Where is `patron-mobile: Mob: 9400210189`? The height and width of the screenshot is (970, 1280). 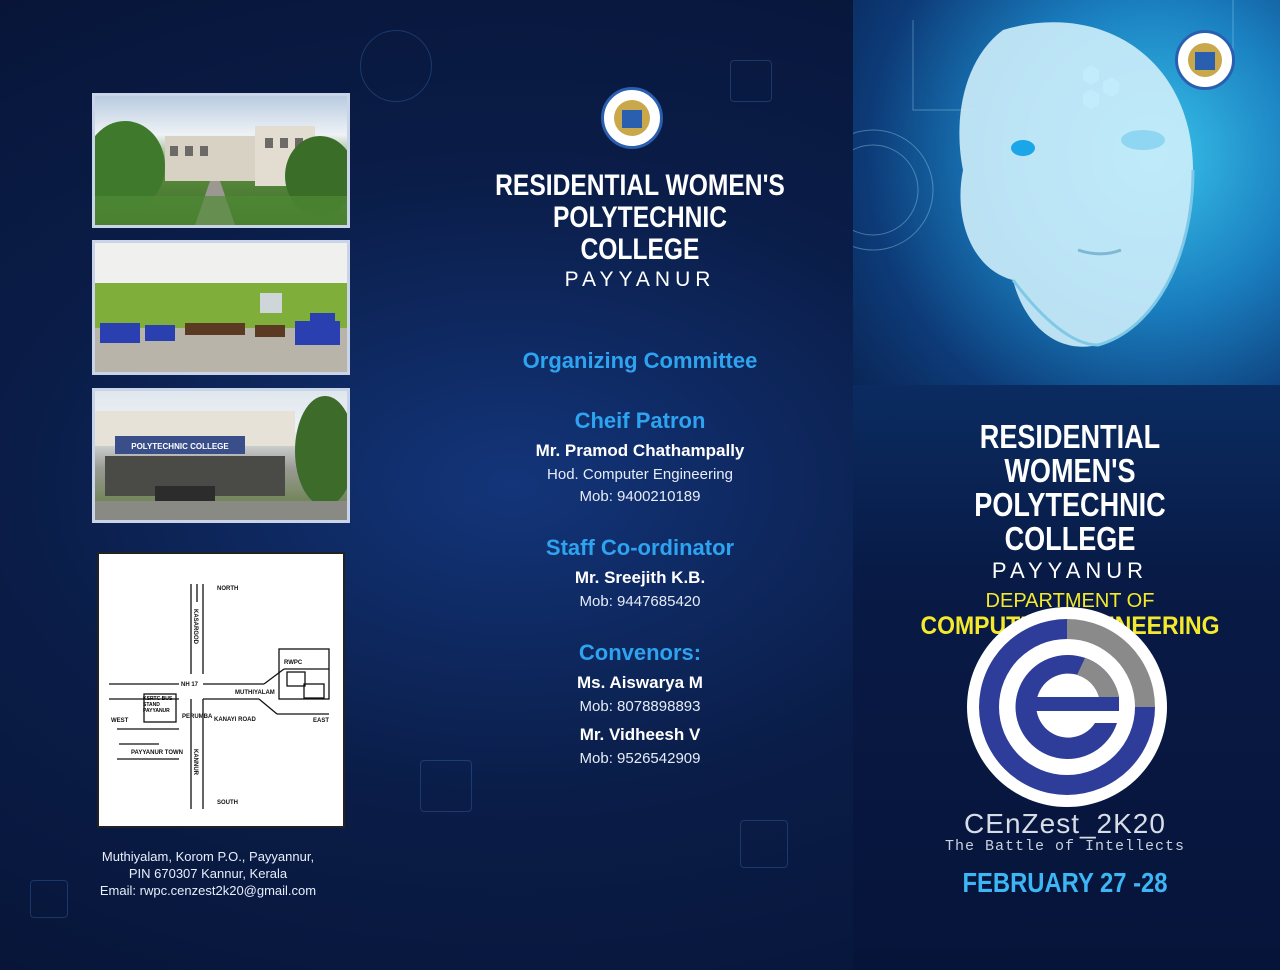 patron-mobile: Mob: 9400210189 is located at coordinates (640, 496).